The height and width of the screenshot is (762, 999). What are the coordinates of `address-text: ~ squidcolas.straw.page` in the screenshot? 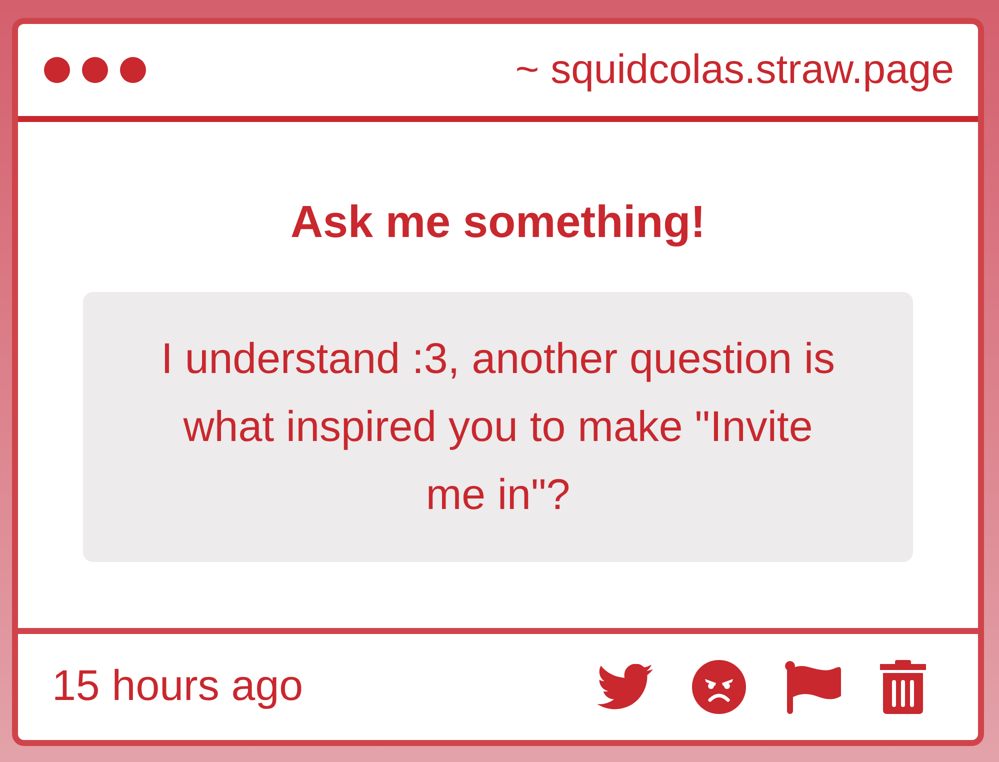 It's located at (734, 69).